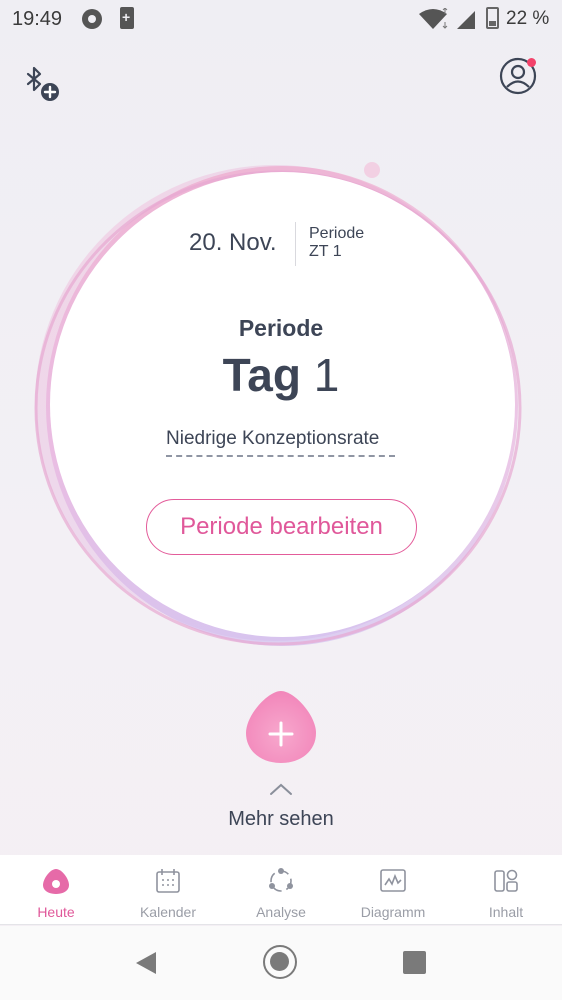  I want to click on content-grid-icon, so click(506, 880).